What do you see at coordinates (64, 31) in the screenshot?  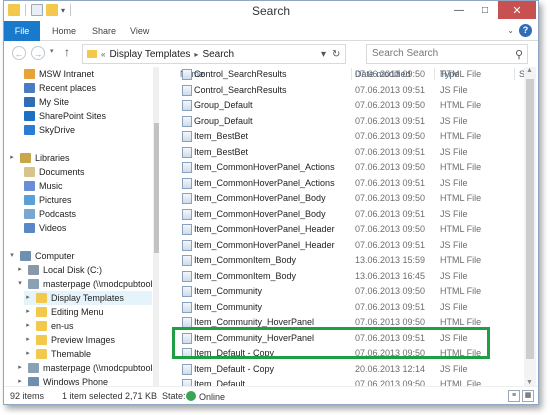 I see `tab-home: Home` at bounding box center [64, 31].